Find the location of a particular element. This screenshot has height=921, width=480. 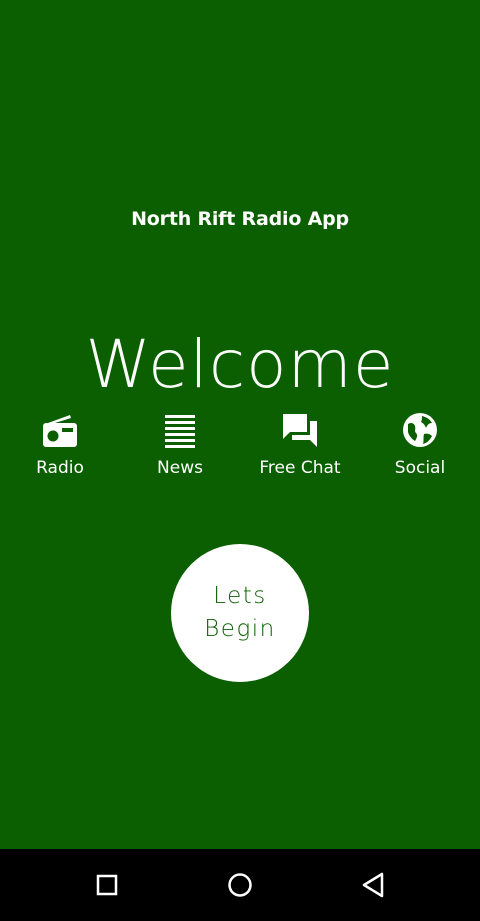

nav-label-social: Social is located at coordinates (420, 468).